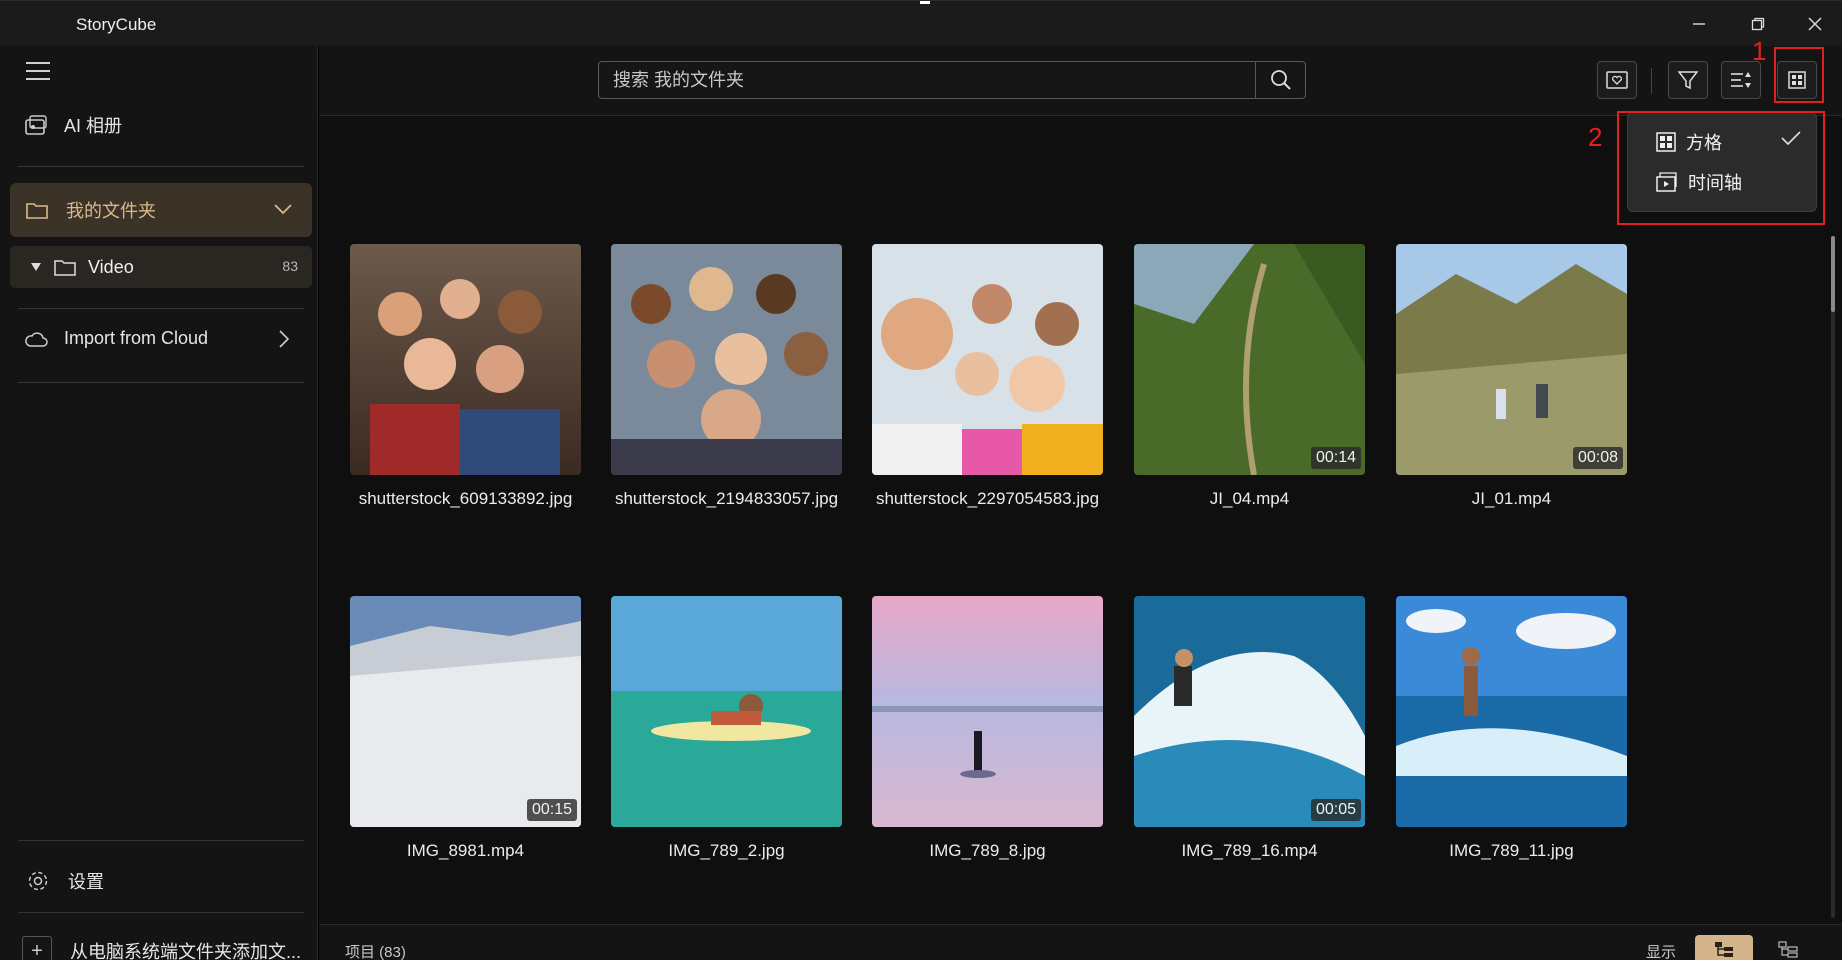 This screenshot has height=960, width=1842. Describe the element at coordinates (1249, 850) in the screenshot. I see `file-name: IMG_789_16.mp4` at that location.